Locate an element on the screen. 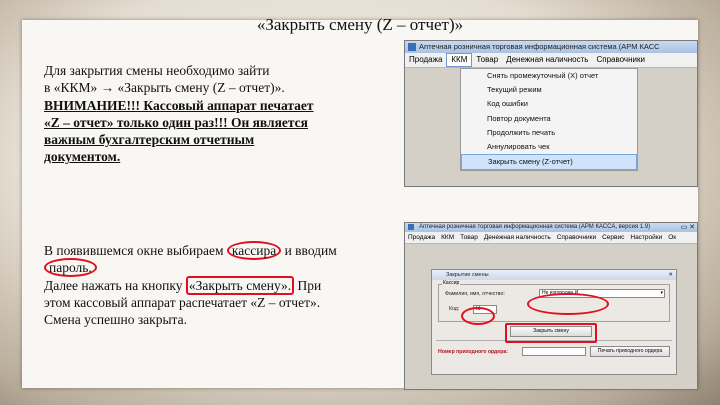  menu-item-settings: Настройки is located at coordinates (646, 237).